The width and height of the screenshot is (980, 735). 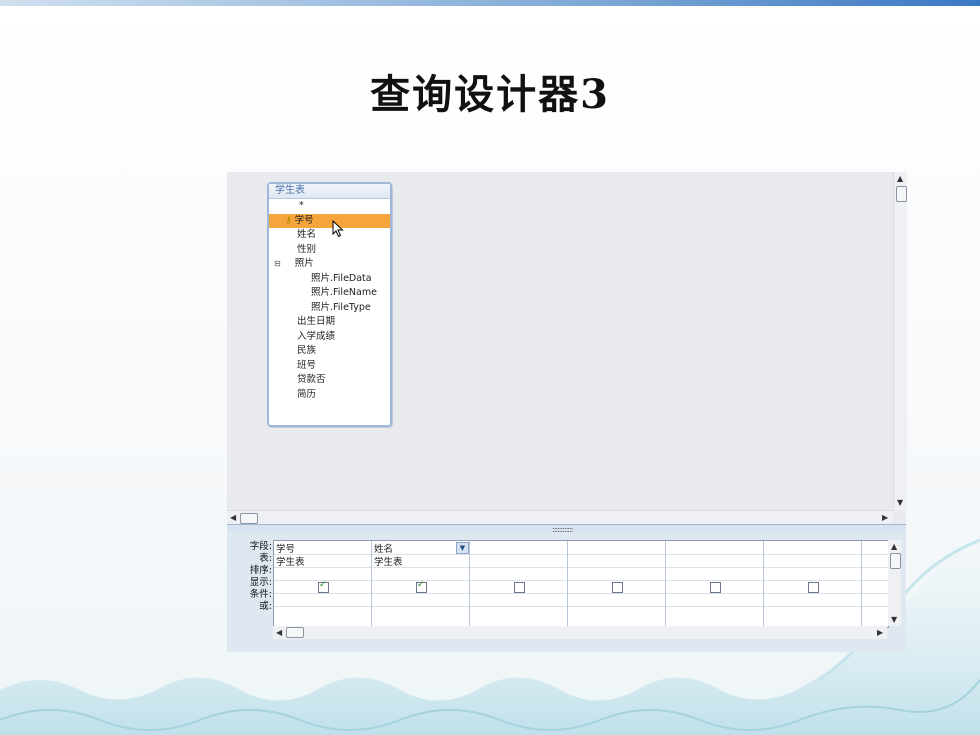 What do you see at coordinates (329, 264) in the screenshot?
I see `field-item-zhaopian: ⊟ 照片` at bounding box center [329, 264].